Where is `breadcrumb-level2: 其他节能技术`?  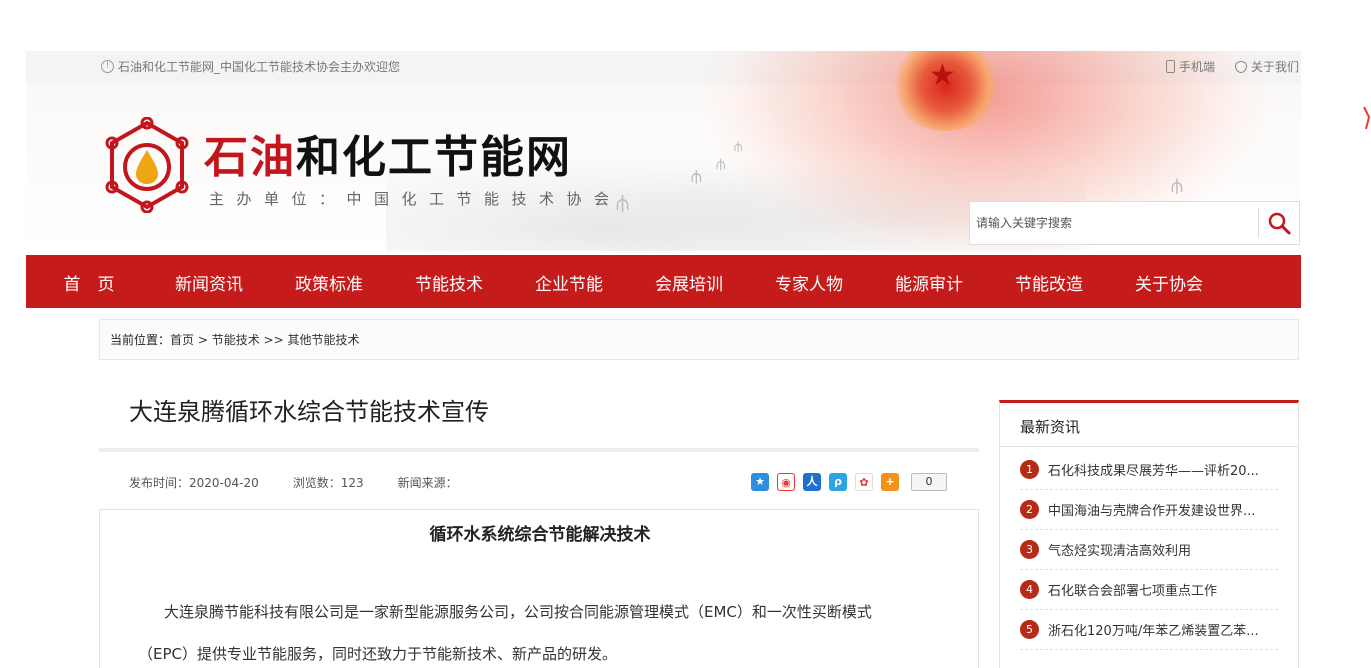 breadcrumb-level2: 其他节能技术 is located at coordinates (323, 340).